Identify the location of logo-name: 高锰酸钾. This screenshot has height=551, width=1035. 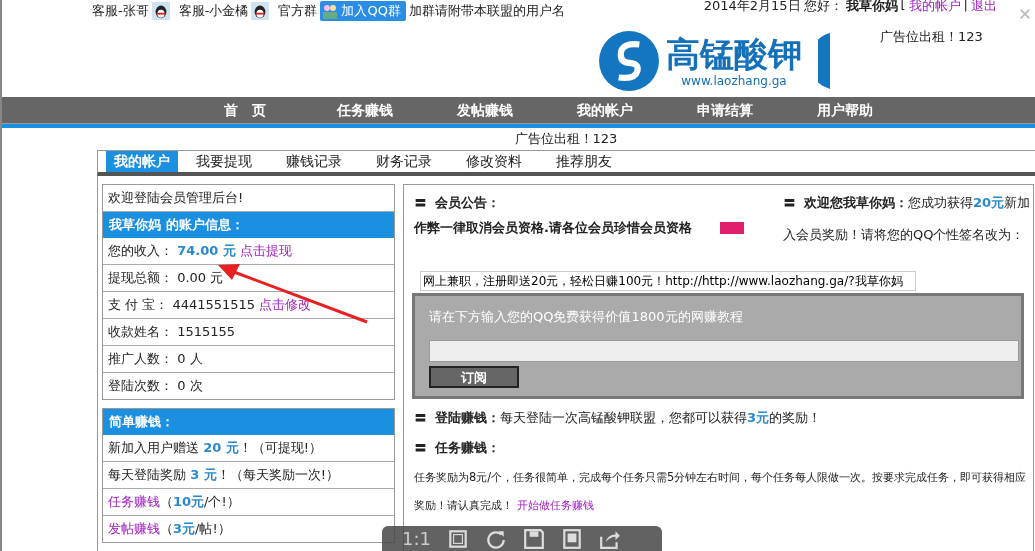
(734, 53).